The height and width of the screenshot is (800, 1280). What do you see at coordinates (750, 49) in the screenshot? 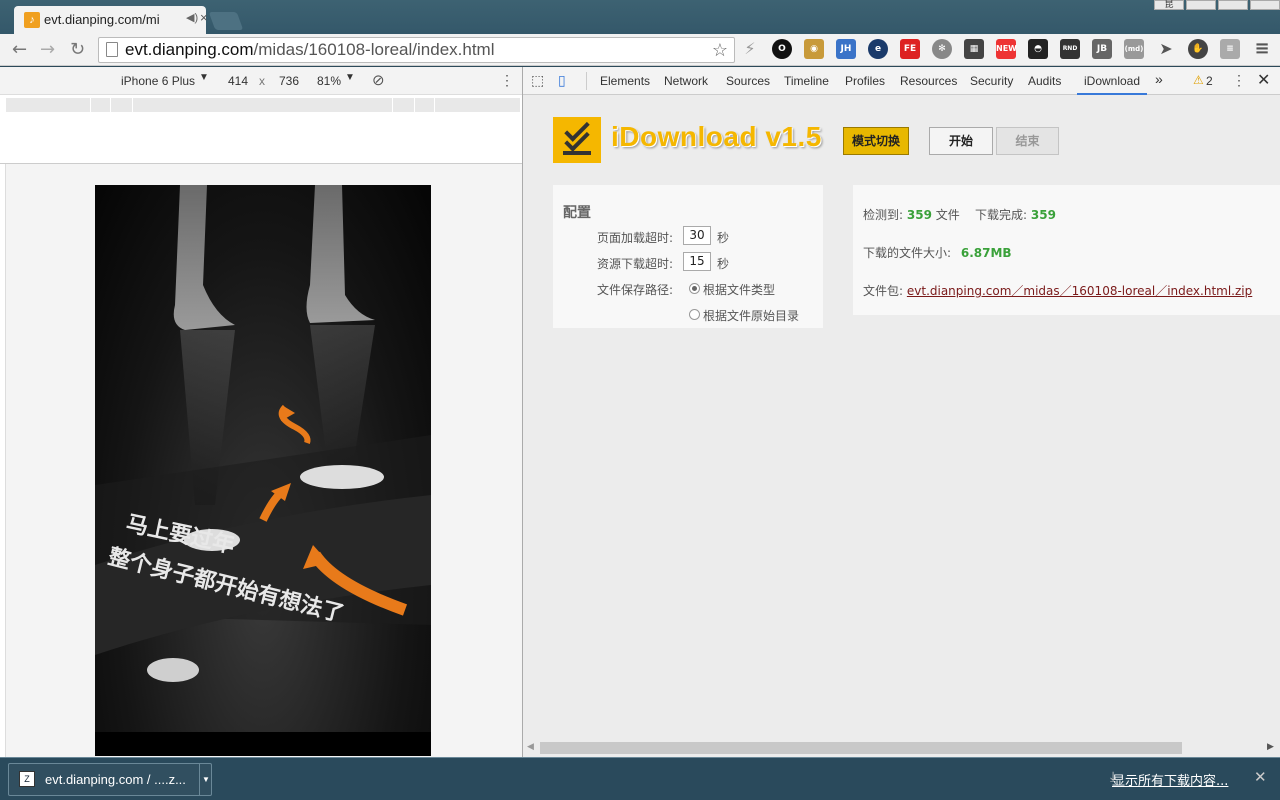
I see `lightning-extension-icon: ⚡` at bounding box center [750, 49].